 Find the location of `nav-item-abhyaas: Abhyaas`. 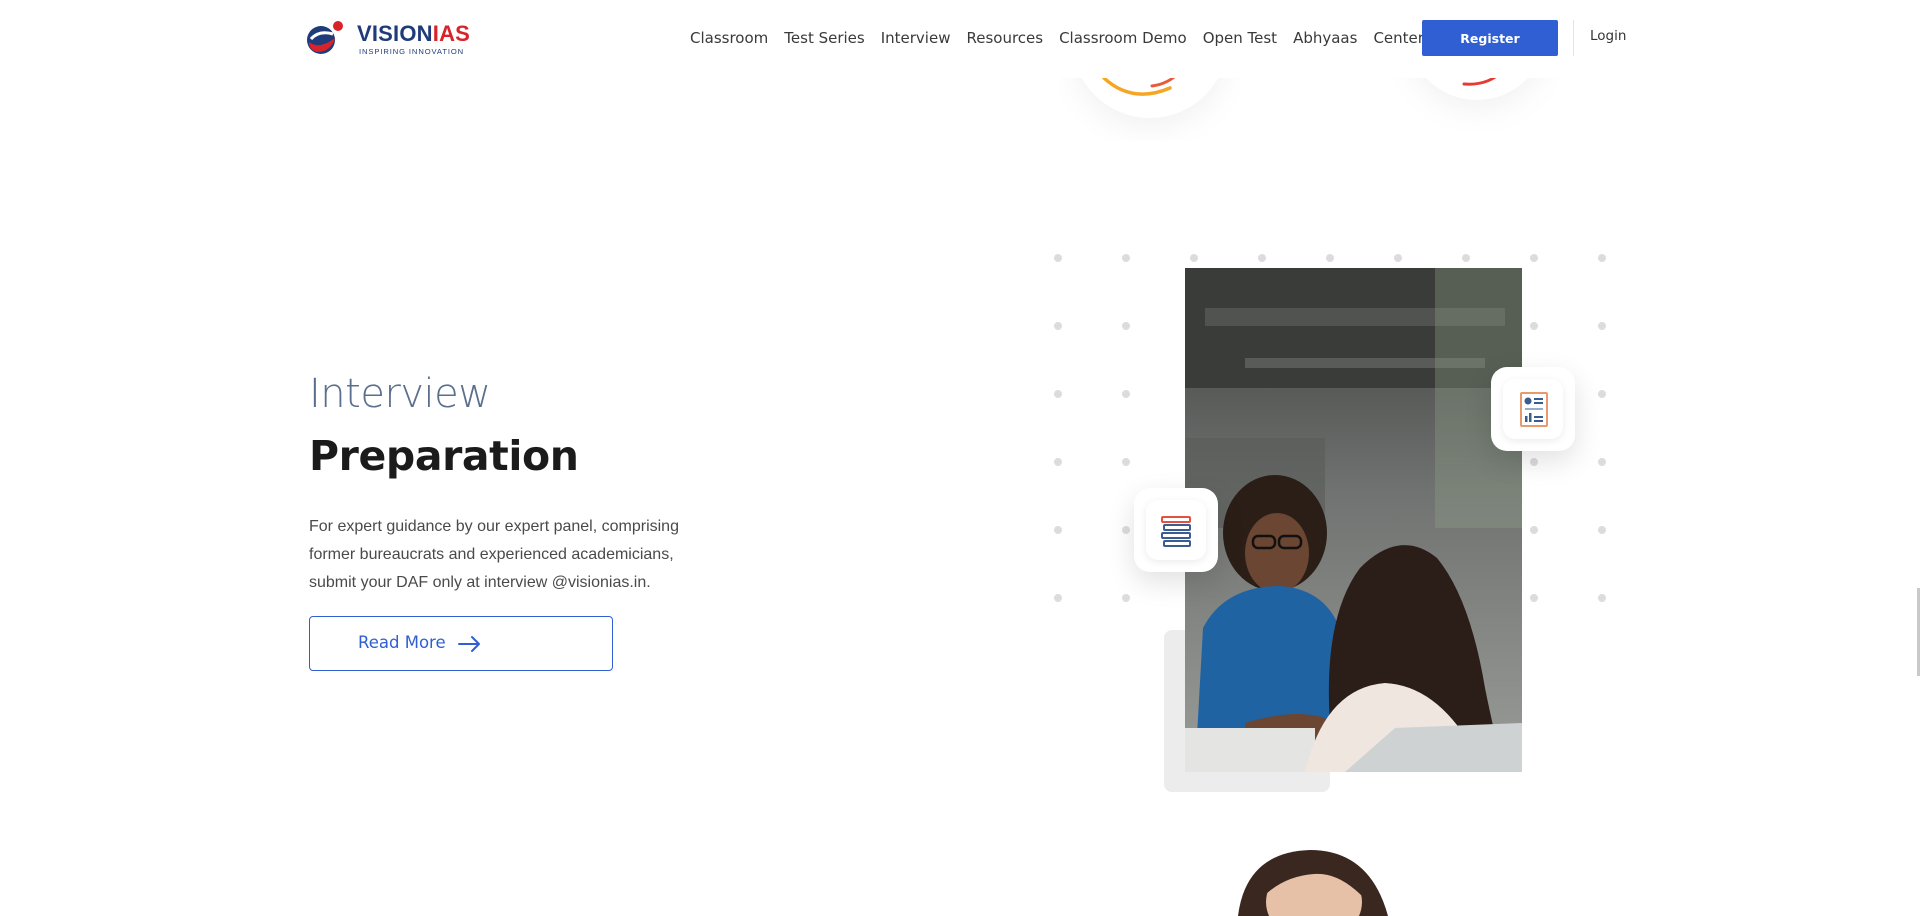

nav-item-abhyaas: Abhyaas is located at coordinates (1325, 39).